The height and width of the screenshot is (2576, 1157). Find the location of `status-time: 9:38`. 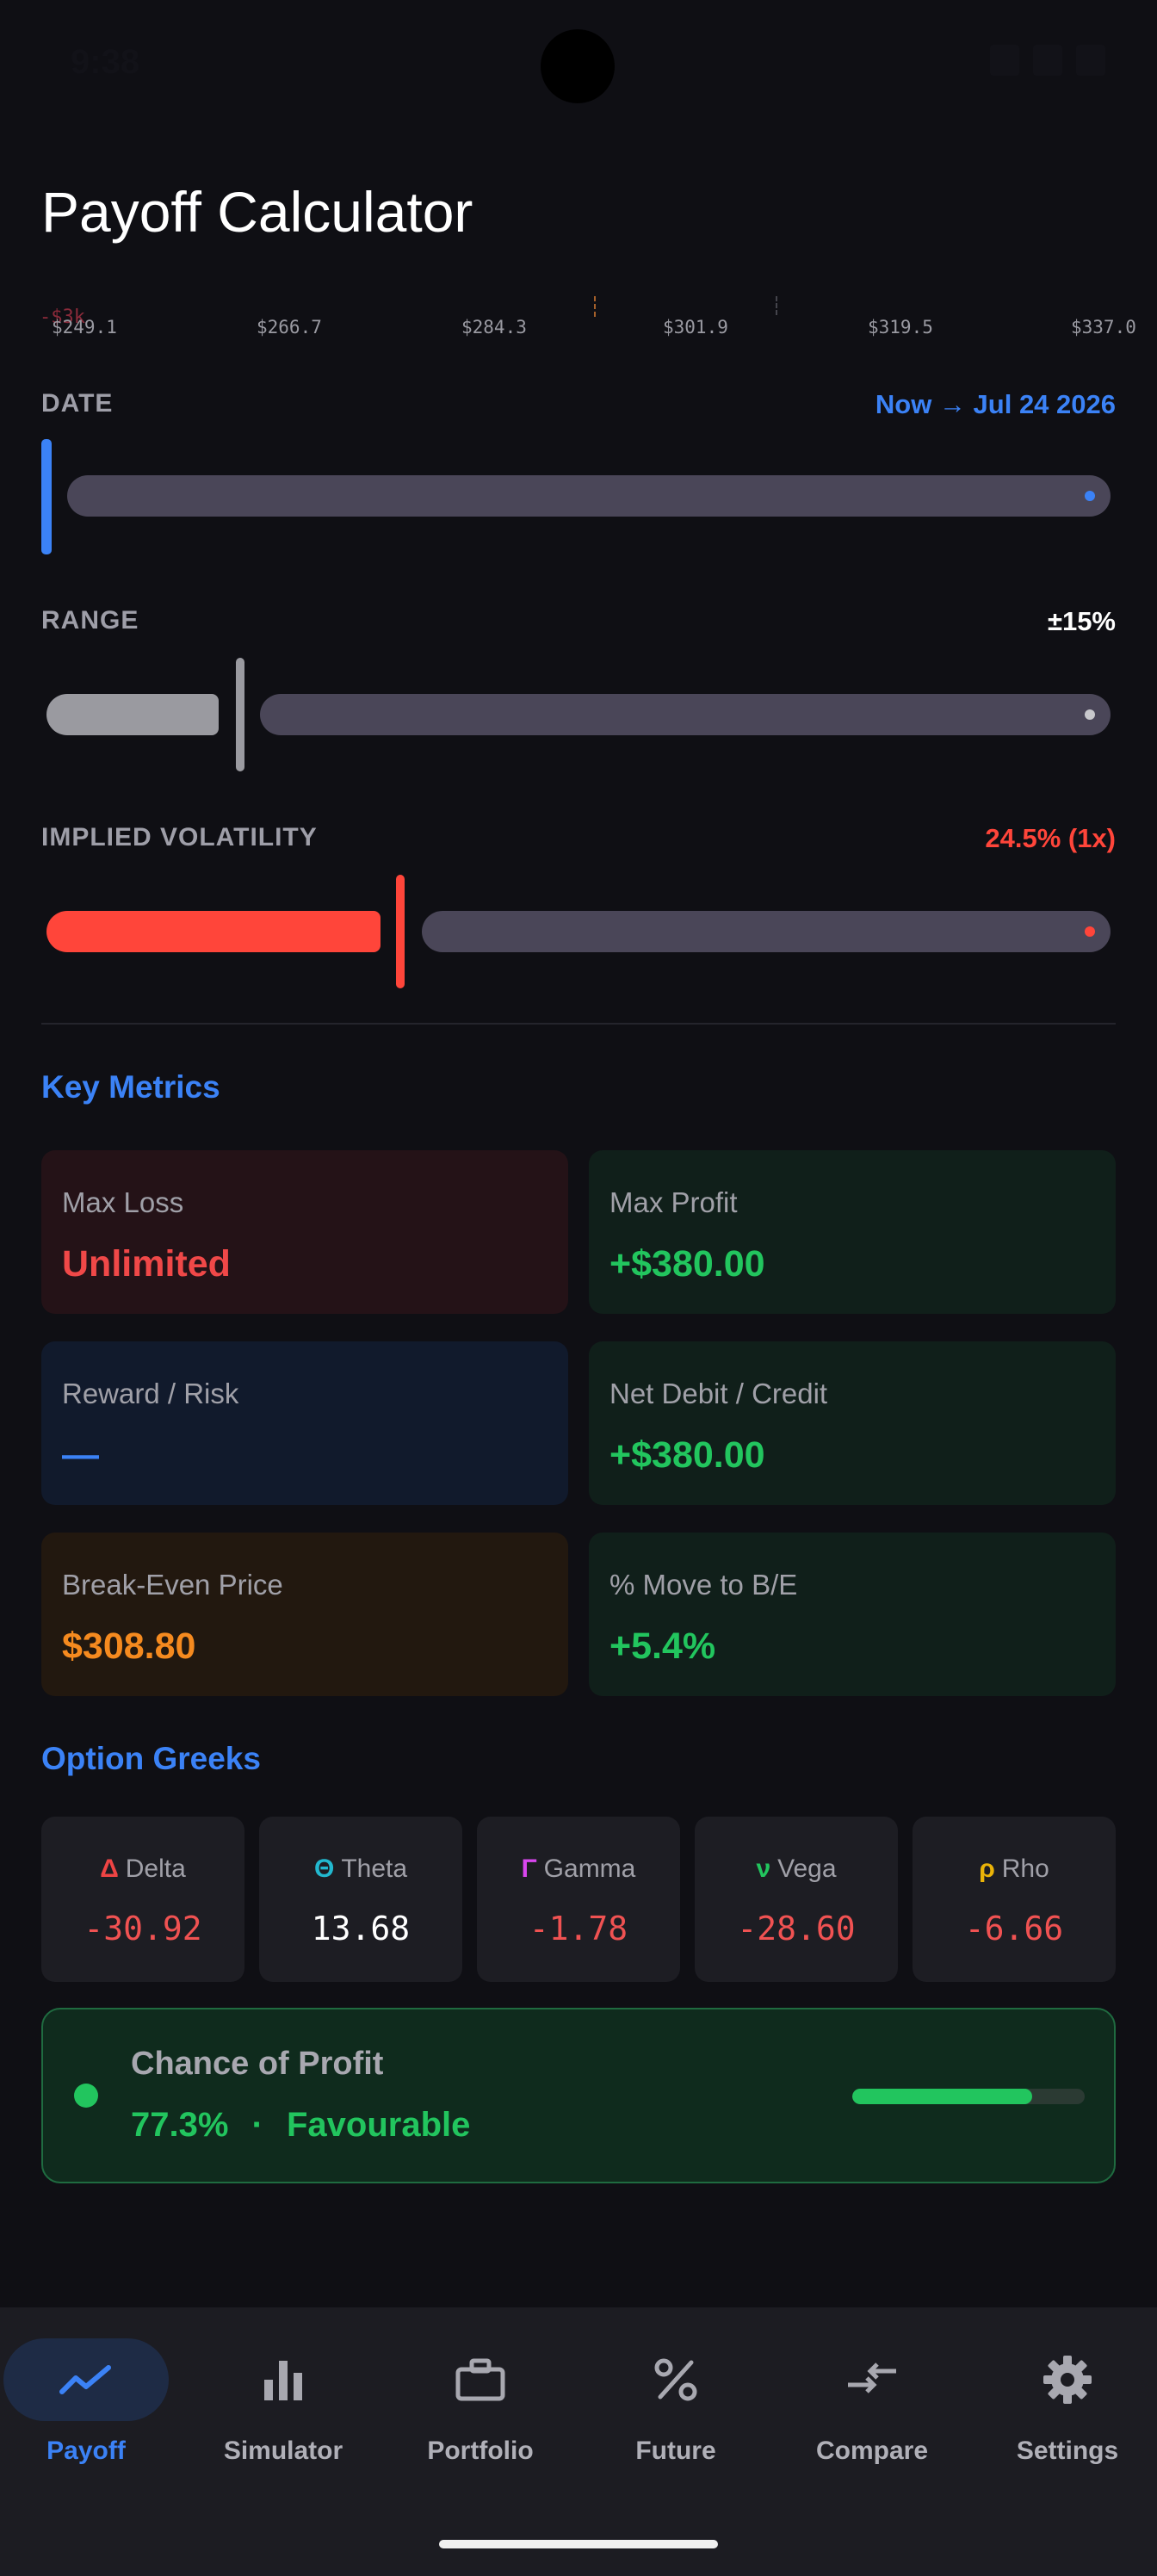

status-time: 9:38 is located at coordinates (106, 62).